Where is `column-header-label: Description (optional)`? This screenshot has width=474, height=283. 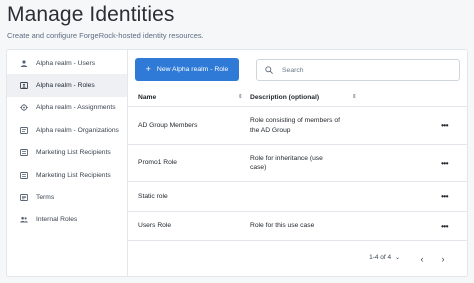 column-header-label: Description (optional) is located at coordinates (285, 97).